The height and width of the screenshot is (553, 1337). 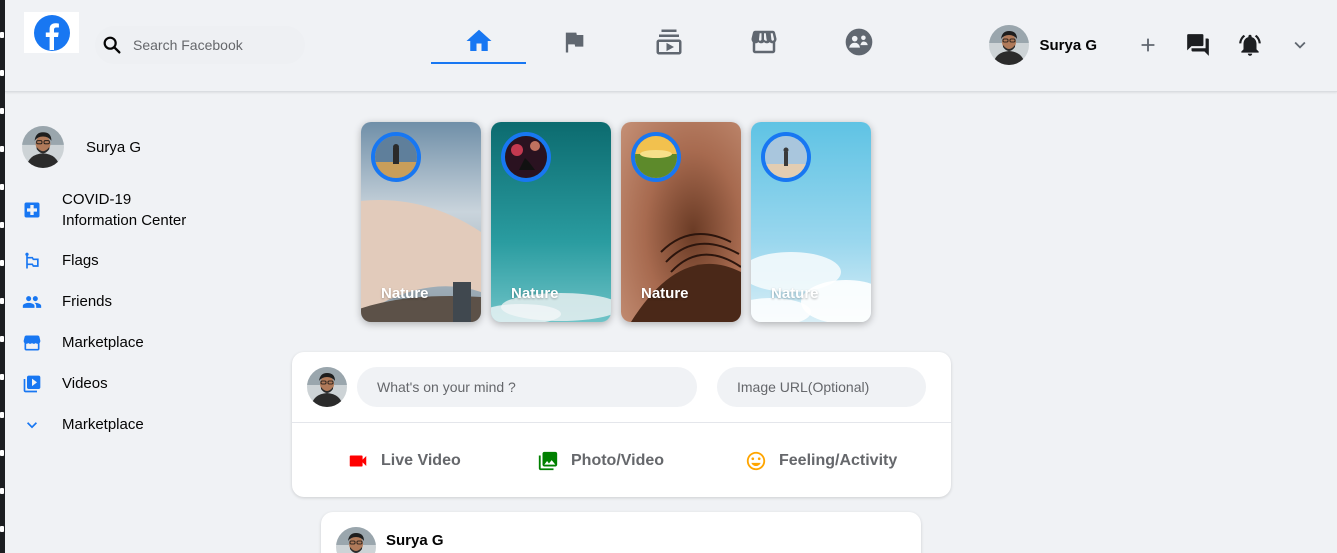 What do you see at coordinates (527, 387) in the screenshot?
I see `message-input: What's on your mind ?` at bounding box center [527, 387].